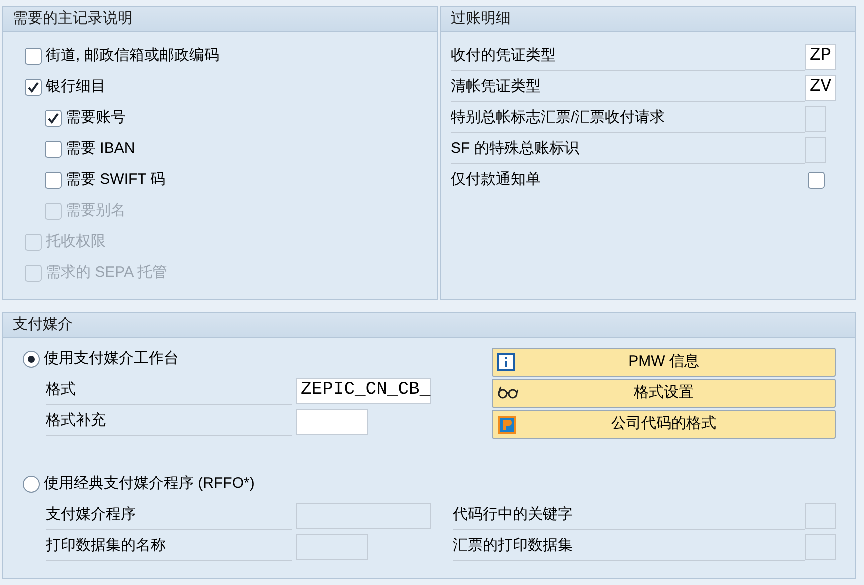 The image size is (864, 585). What do you see at coordinates (76, 242) in the screenshot?
I see `option-label: 托收权限` at bounding box center [76, 242].